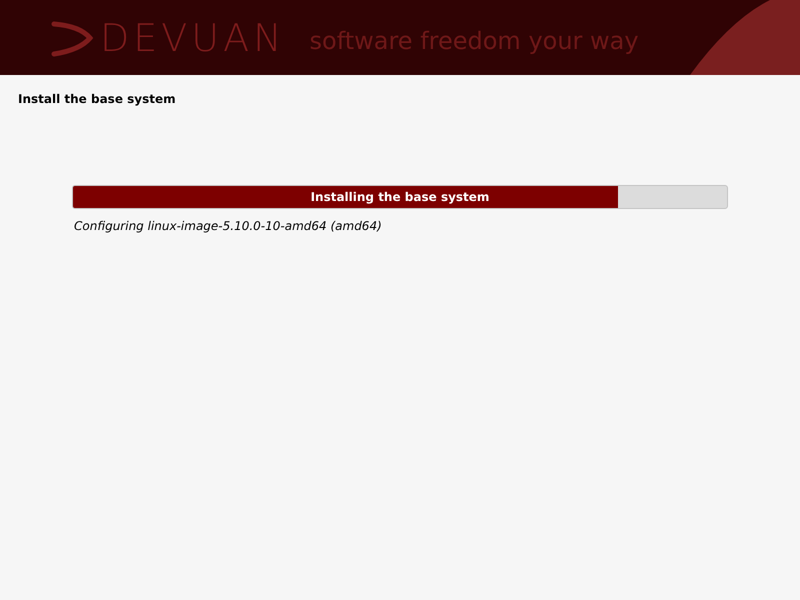 Image resolution: width=800 pixels, height=600 pixels. I want to click on logo-text: DEVUAN, so click(193, 37).